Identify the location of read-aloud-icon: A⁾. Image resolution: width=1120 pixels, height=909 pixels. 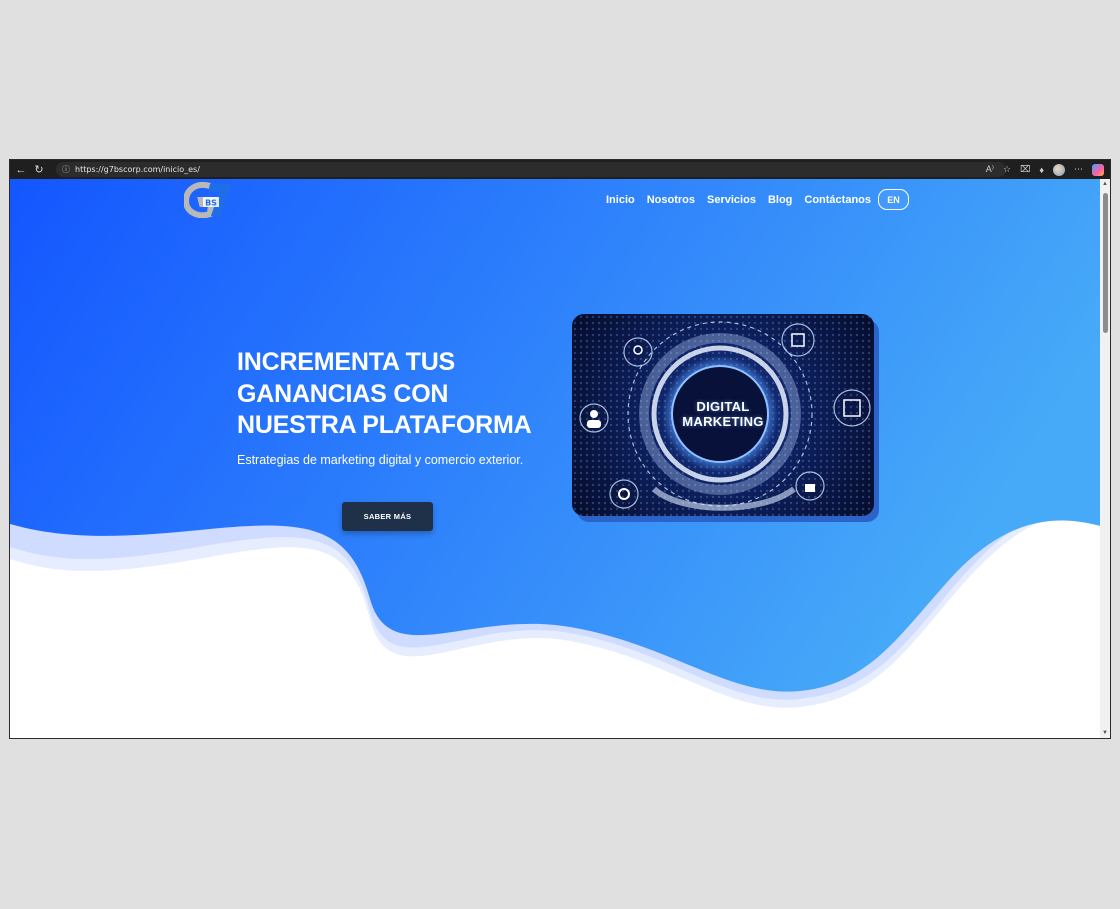
(990, 169).